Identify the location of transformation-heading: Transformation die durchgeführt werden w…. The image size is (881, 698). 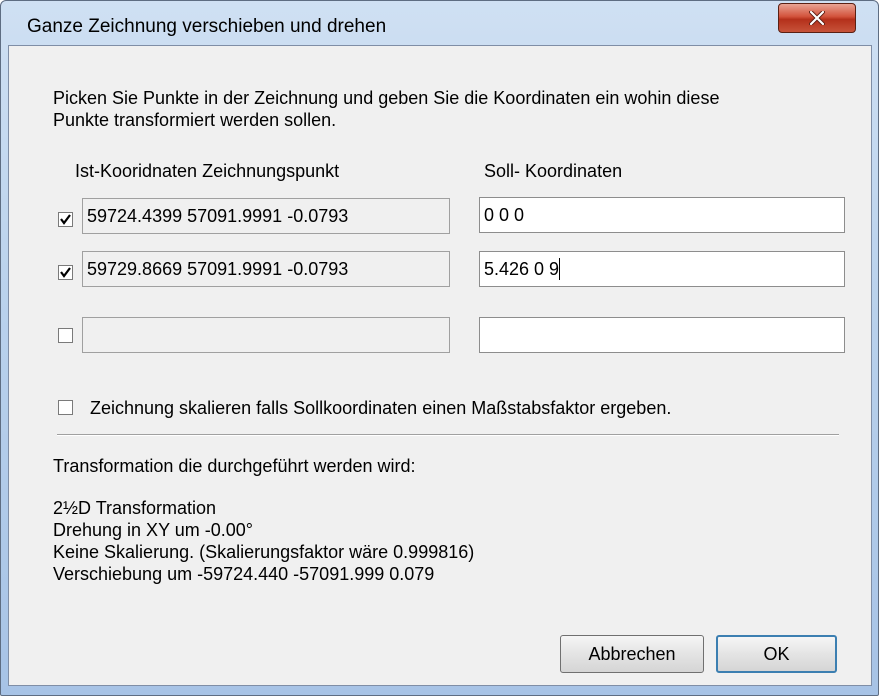
(234, 466).